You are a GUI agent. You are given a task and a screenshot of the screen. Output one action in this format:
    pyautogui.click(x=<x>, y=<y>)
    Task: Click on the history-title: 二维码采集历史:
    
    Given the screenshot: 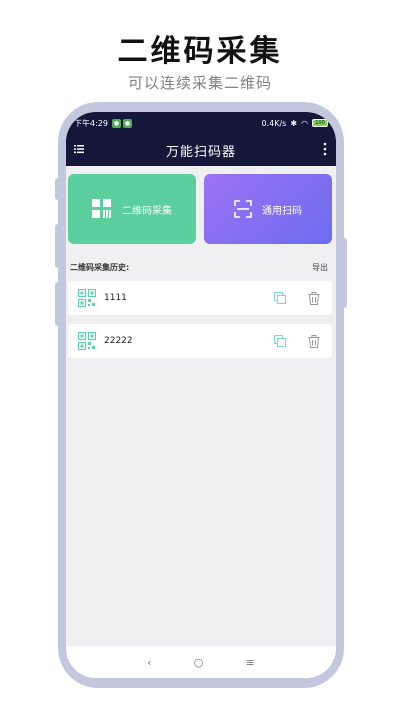 What is the action you would take?
    pyautogui.click(x=100, y=267)
    